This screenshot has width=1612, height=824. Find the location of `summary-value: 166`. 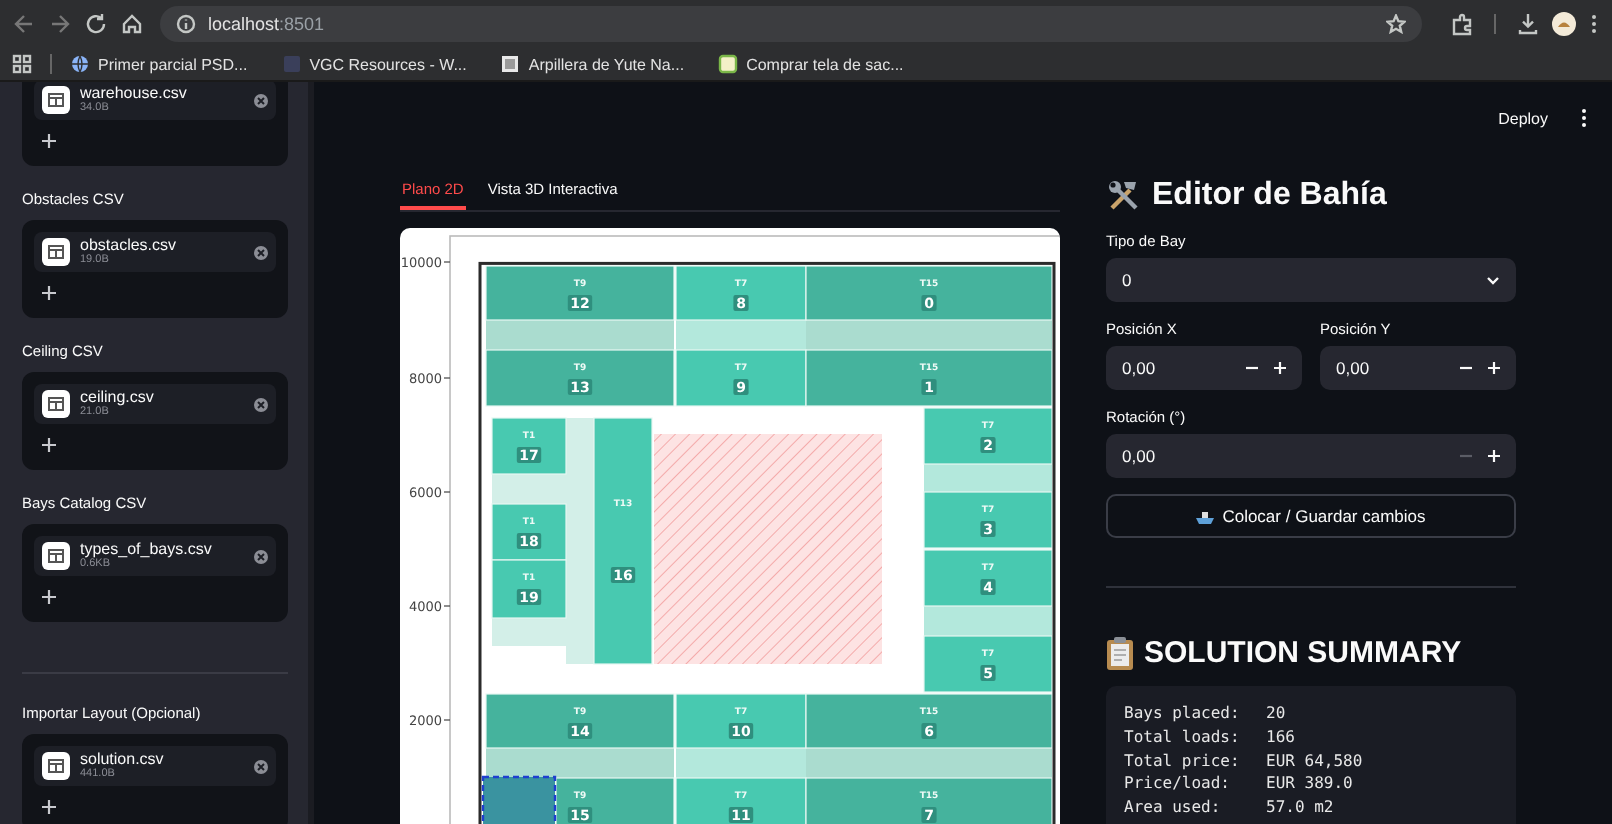

summary-value: 166 is located at coordinates (1281, 737).